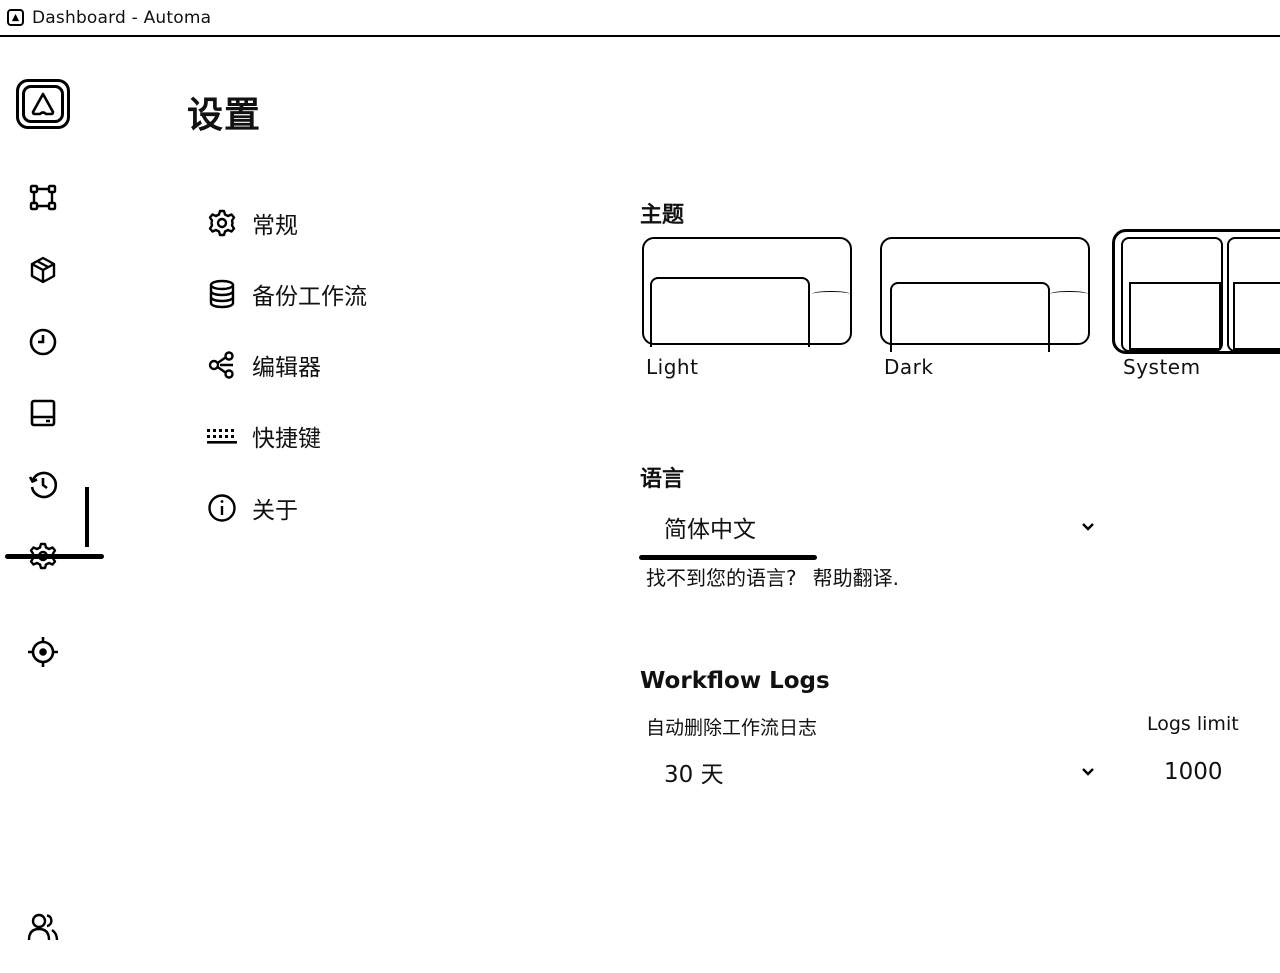 The height and width of the screenshot is (973, 1280). I want to click on settings-menu-label: 常规, so click(275, 226).